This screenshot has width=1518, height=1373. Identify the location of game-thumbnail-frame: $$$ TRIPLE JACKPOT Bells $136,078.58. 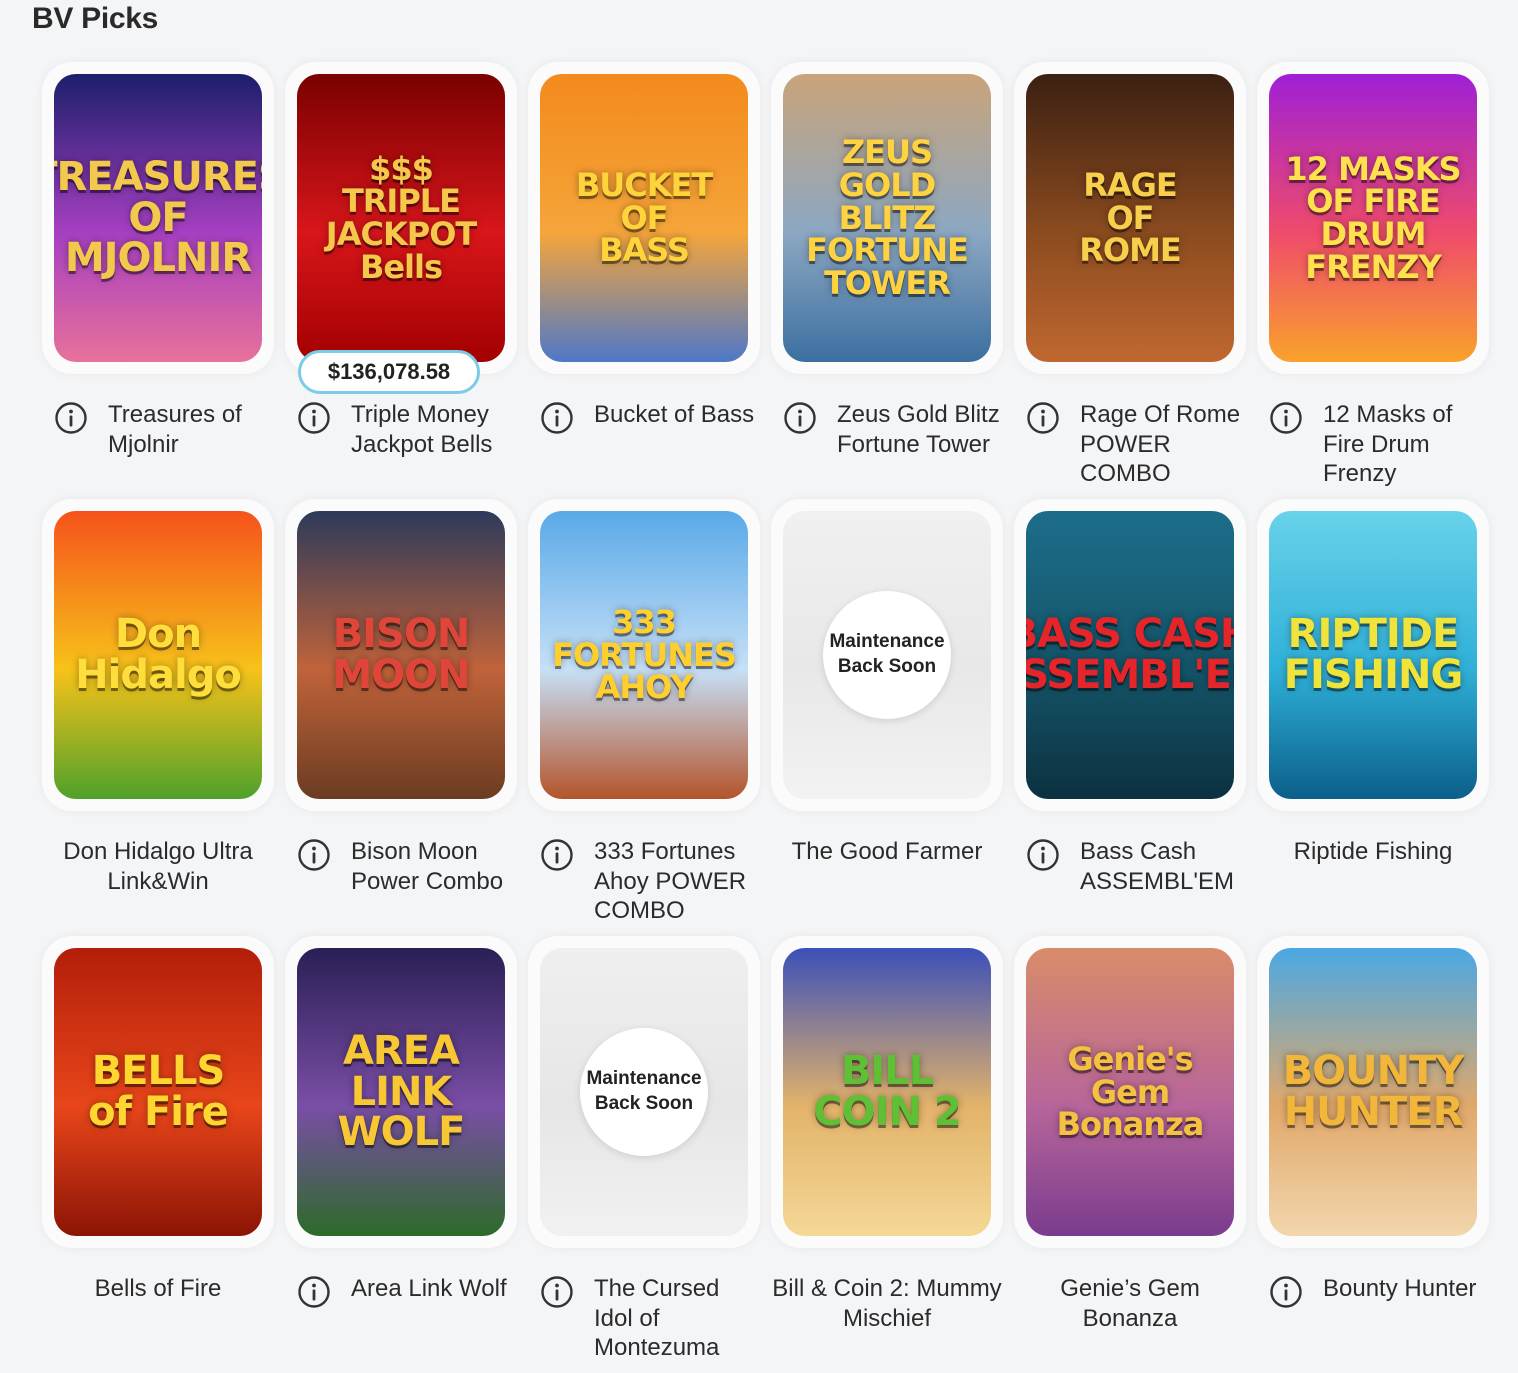
(401, 228).